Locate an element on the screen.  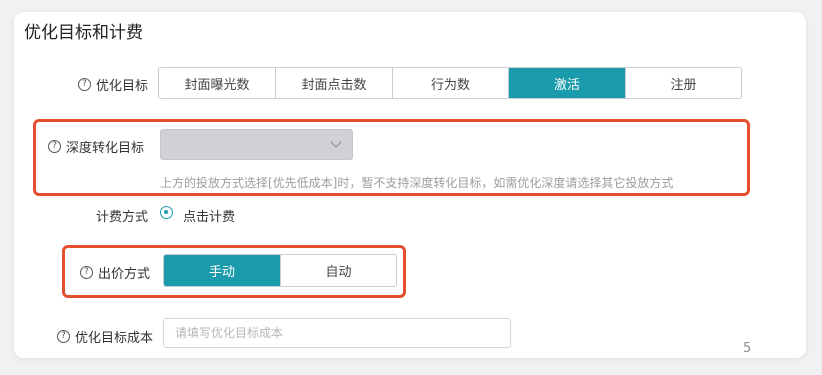
billing-radio-click is located at coordinates (166, 212).